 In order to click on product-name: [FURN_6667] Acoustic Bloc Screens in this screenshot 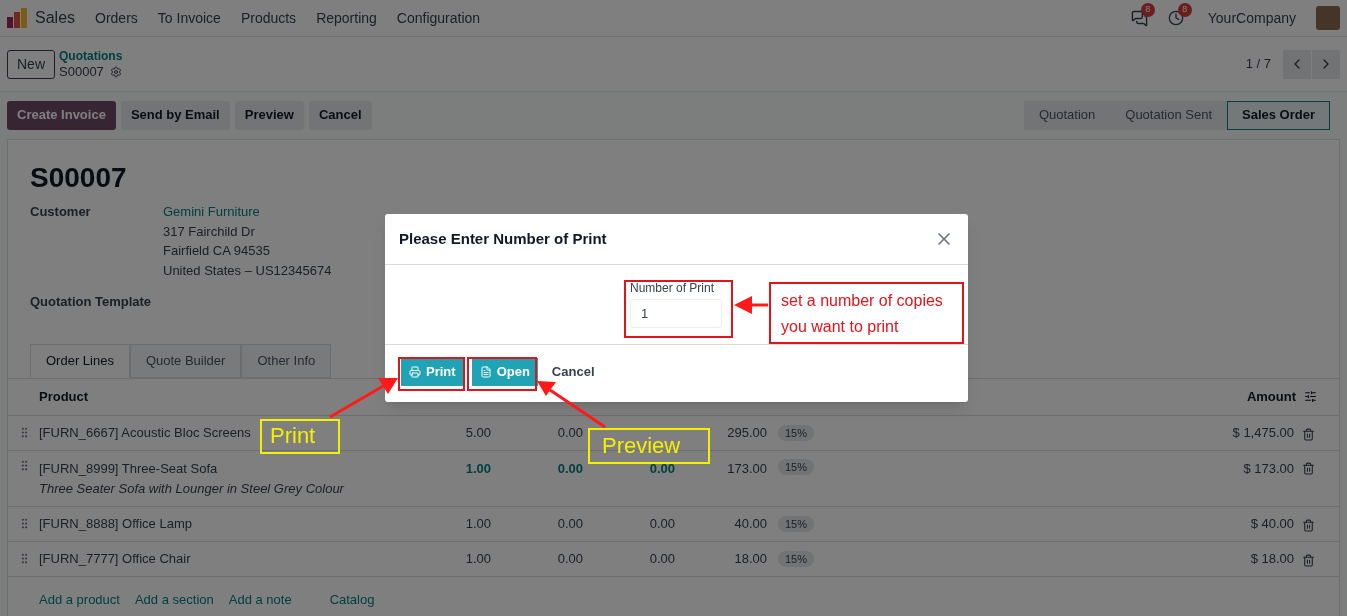, I will do `click(145, 432)`.